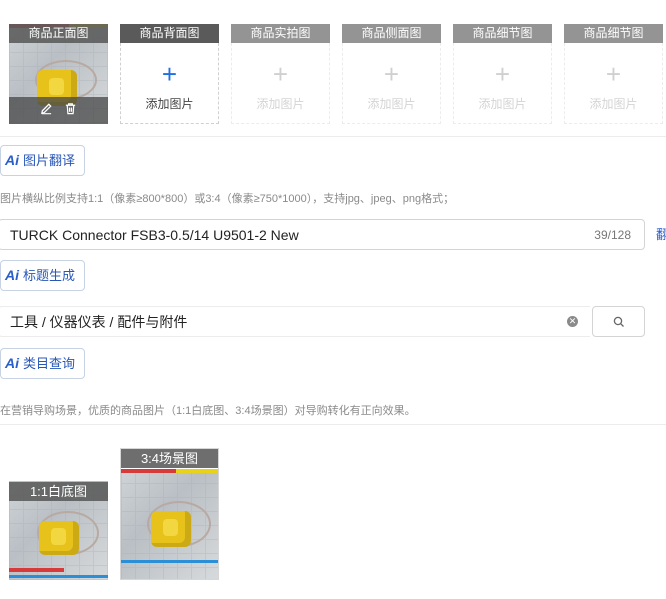 Image resolution: width=666 pixels, height=599 pixels. What do you see at coordinates (70, 110) in the screenshot?
I see `delete-icon` at bounding box center [70, 110].